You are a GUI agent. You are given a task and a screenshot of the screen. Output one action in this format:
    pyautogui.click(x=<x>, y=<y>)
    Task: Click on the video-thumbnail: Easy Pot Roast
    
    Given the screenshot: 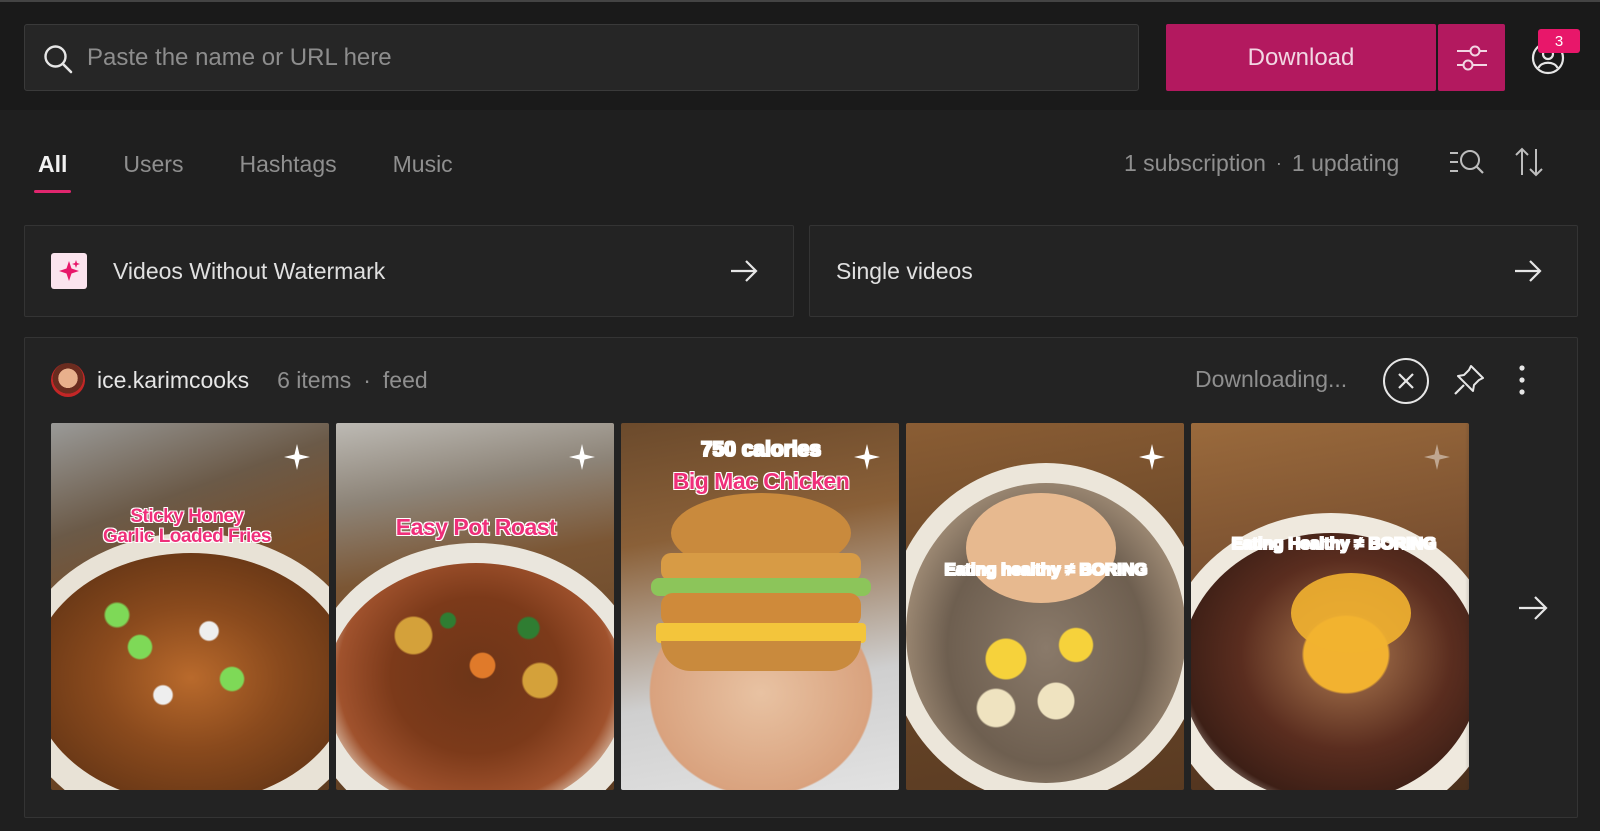 What is the action you would take?
    pyautogui.click(x=475, y=606)
    